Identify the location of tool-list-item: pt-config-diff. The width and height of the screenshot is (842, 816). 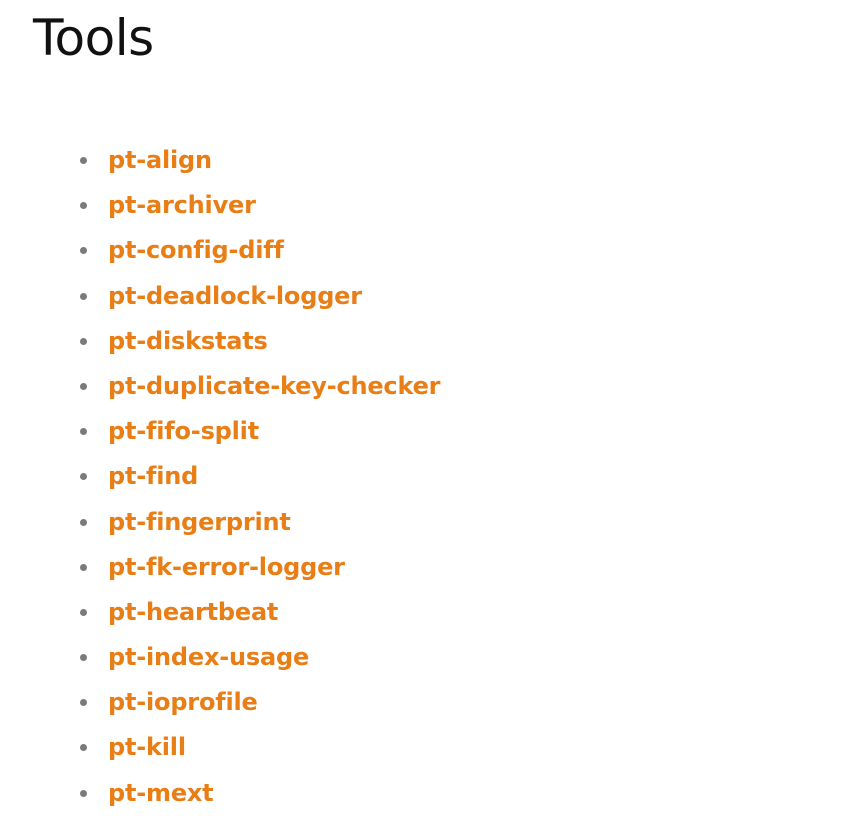
(220, 250).